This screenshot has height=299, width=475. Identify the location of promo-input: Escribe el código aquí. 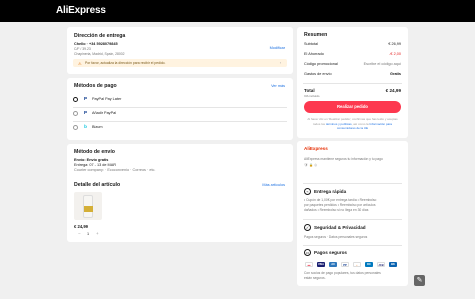
(382, 64).